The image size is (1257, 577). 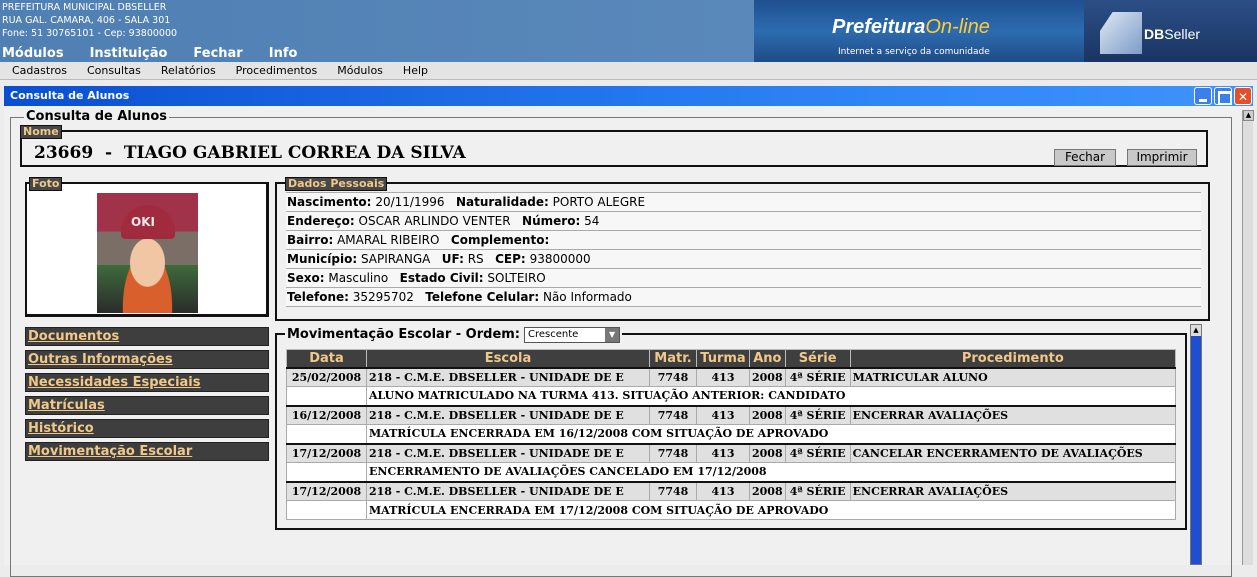 What do you see at coordinates (70, 95) in the screenshot?
I see `window-title: Consulta de Alunos` at bounding box center [70, 95].